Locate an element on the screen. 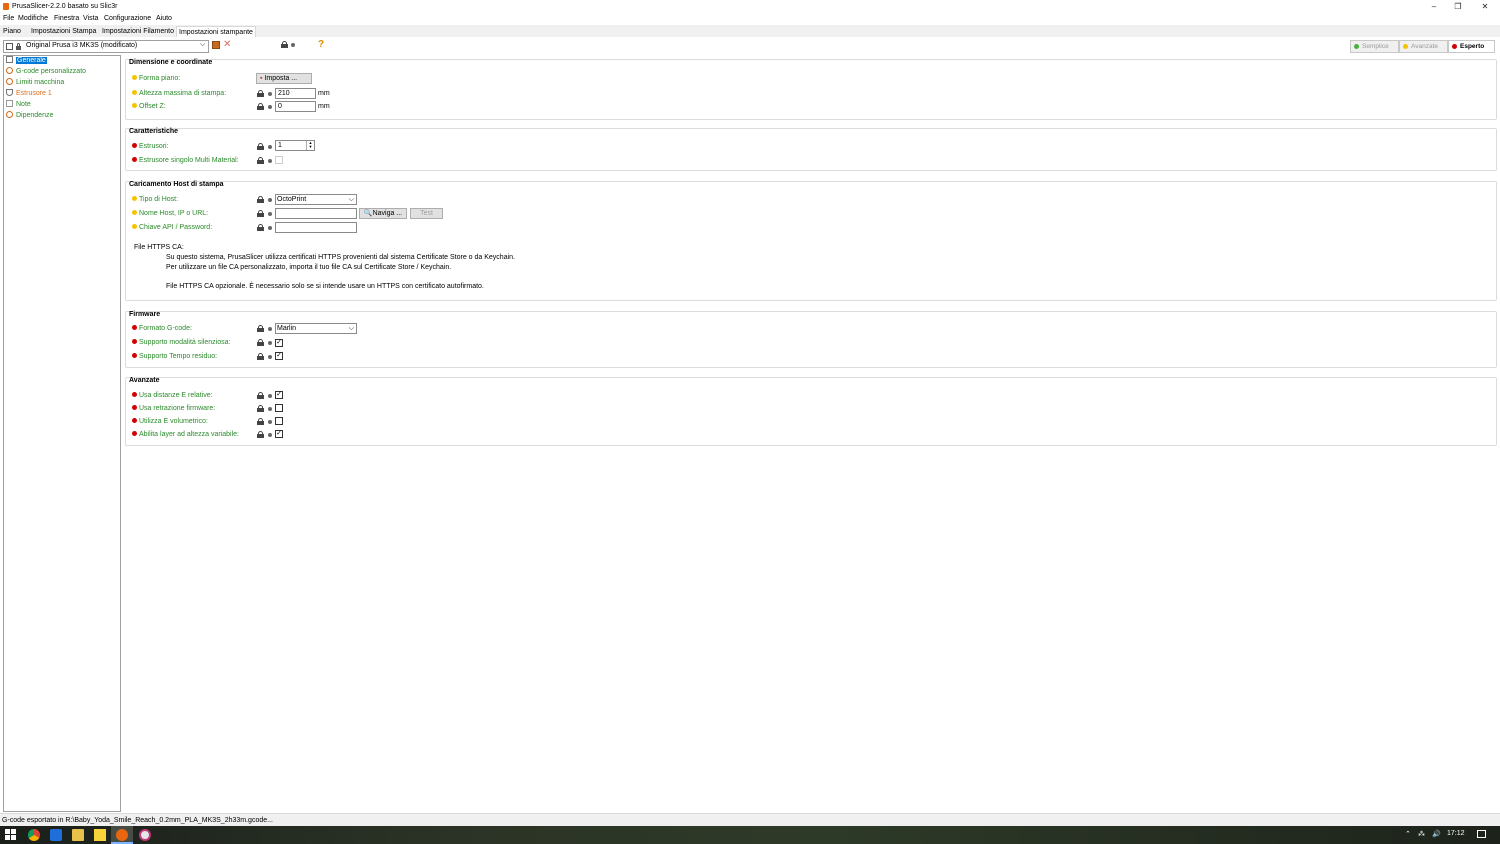  volume-icon: 🔊 is located at coordinates (1436, 834).